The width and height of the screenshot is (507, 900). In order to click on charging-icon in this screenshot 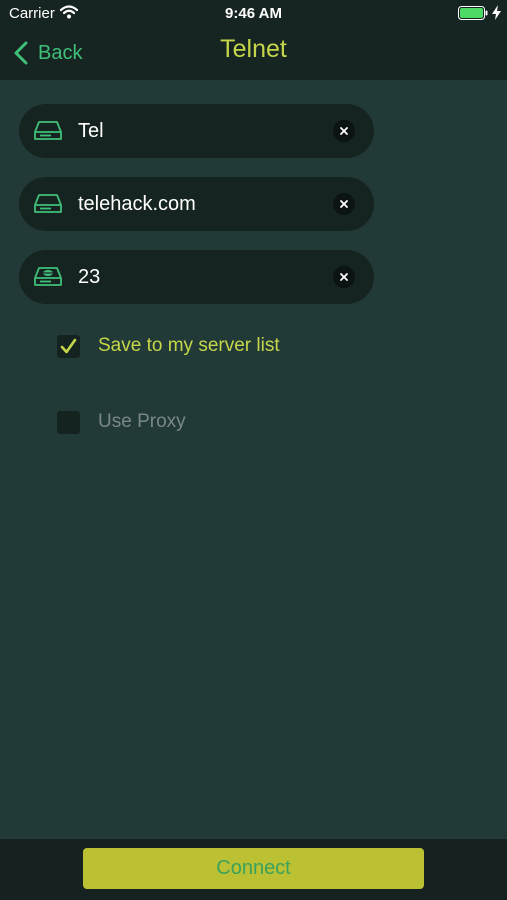, I will do `click(496, 14)`.